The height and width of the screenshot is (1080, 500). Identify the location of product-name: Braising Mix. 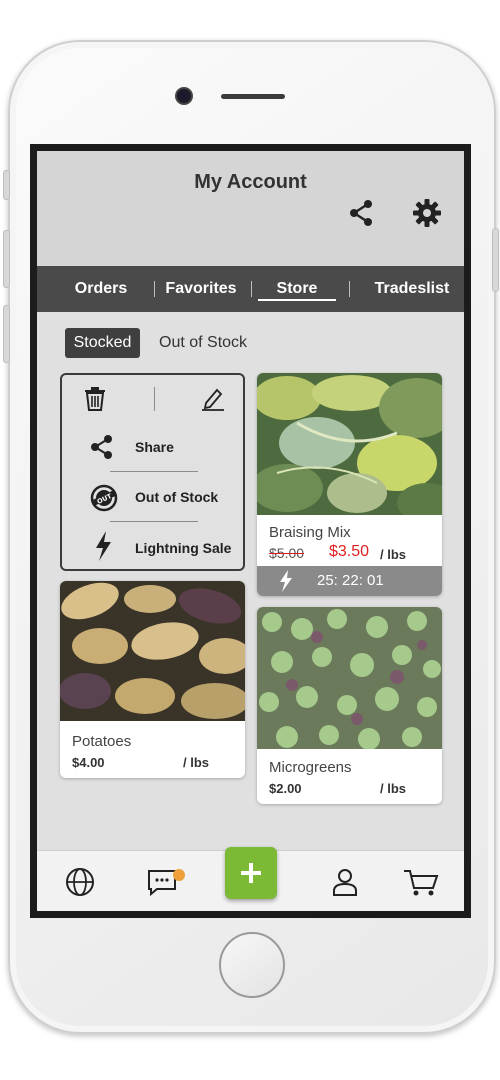
(310, 532).